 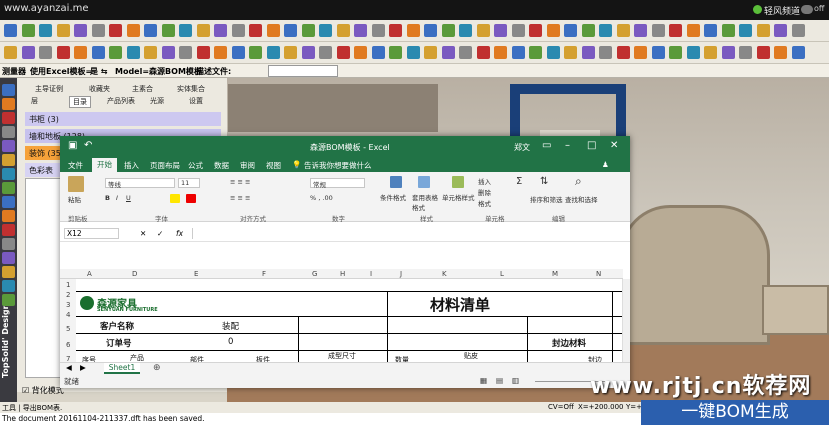 What do you see at coordinates (321, 198) in the screenshot?
I see `percent-icon: % ‚ .00` at bounding box center [321, 198].